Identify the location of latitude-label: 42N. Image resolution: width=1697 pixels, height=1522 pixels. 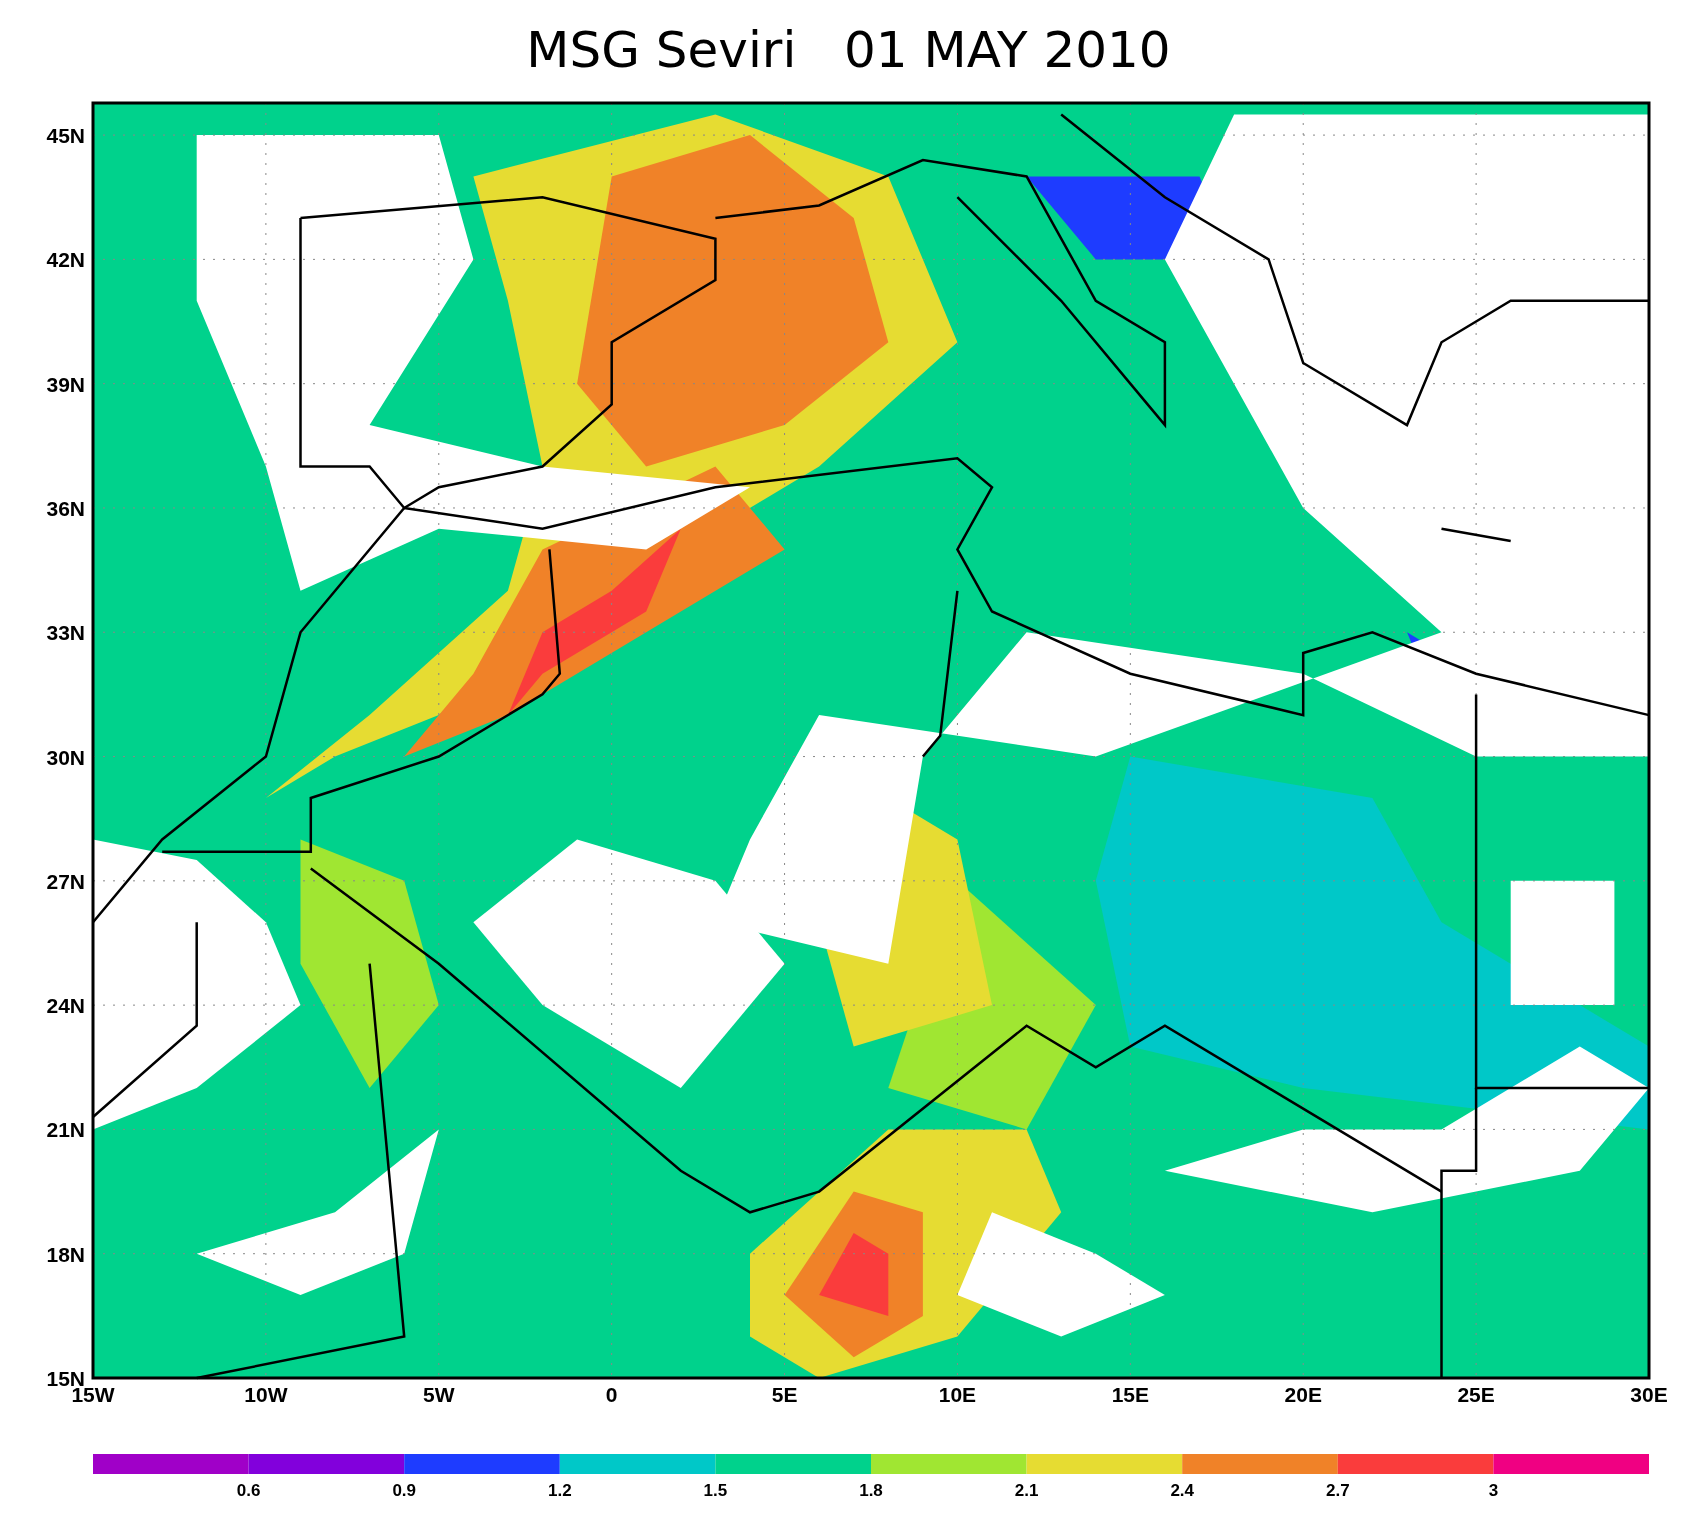
(65, 260).